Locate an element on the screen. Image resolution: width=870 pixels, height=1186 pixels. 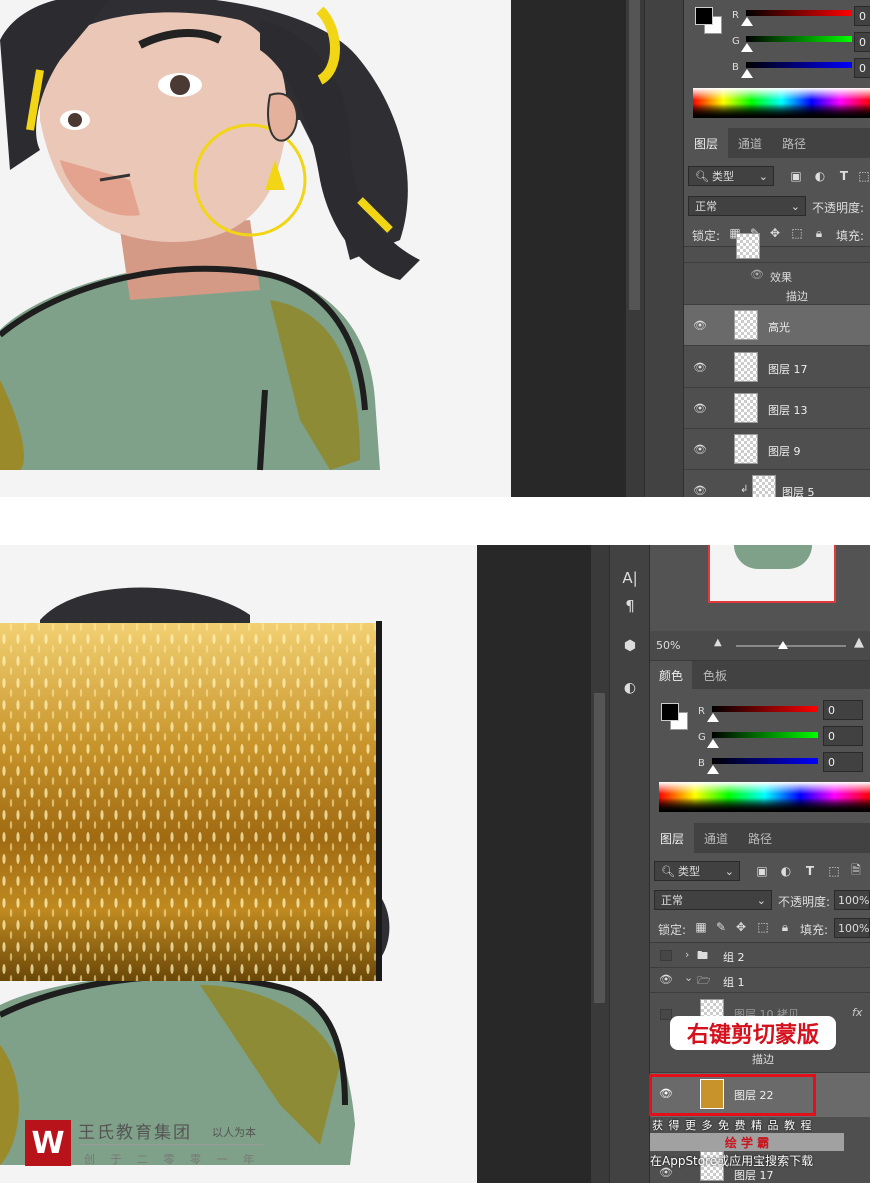
tab-swatches: 色板 is located at coordinates (715, 675).